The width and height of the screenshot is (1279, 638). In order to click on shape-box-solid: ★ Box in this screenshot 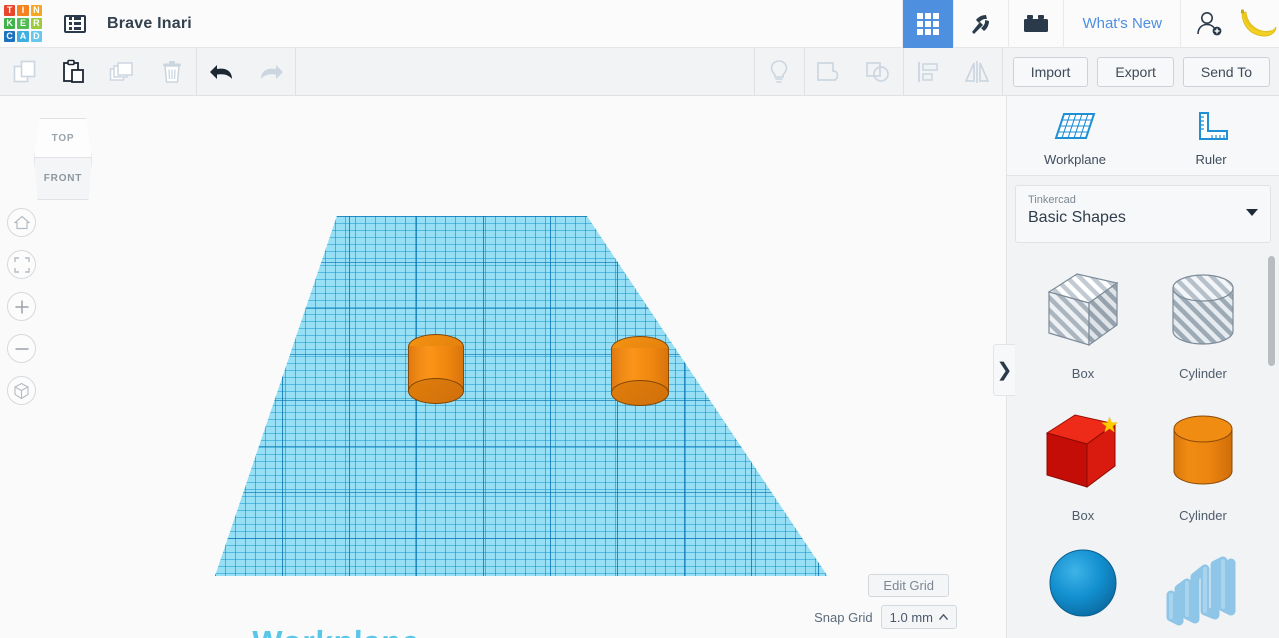, I will do `click(1083, 478)`.